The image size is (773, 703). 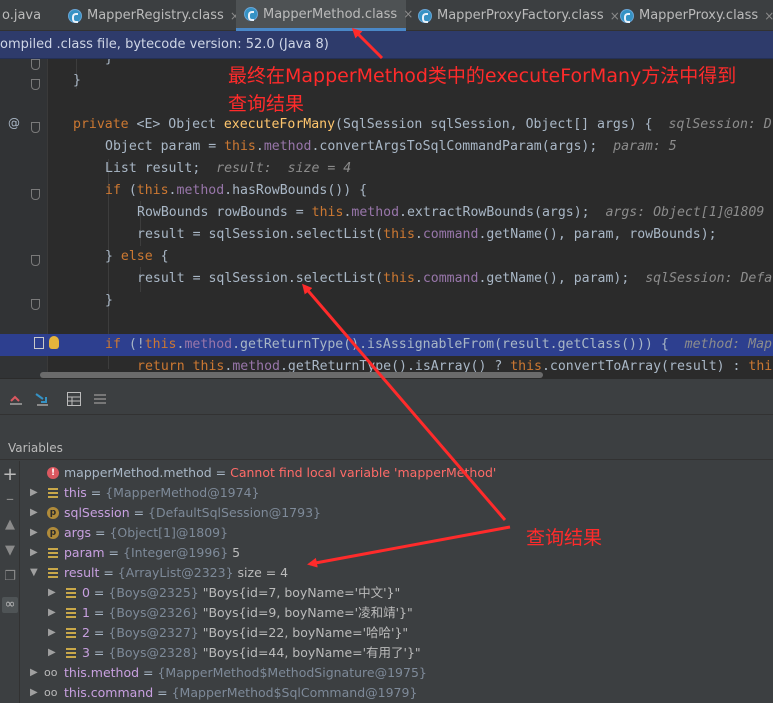 I want to click on variable-type: {Boys@2327}, so click(x=153, y=632).